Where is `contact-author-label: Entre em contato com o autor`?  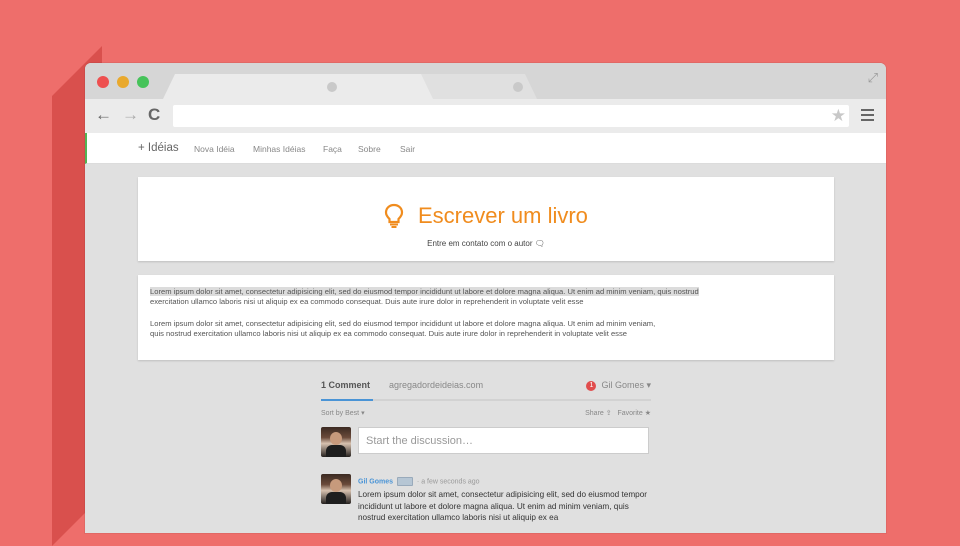 contact-author-label: Entre em contato com o autor is located at coordinates (480, 243).